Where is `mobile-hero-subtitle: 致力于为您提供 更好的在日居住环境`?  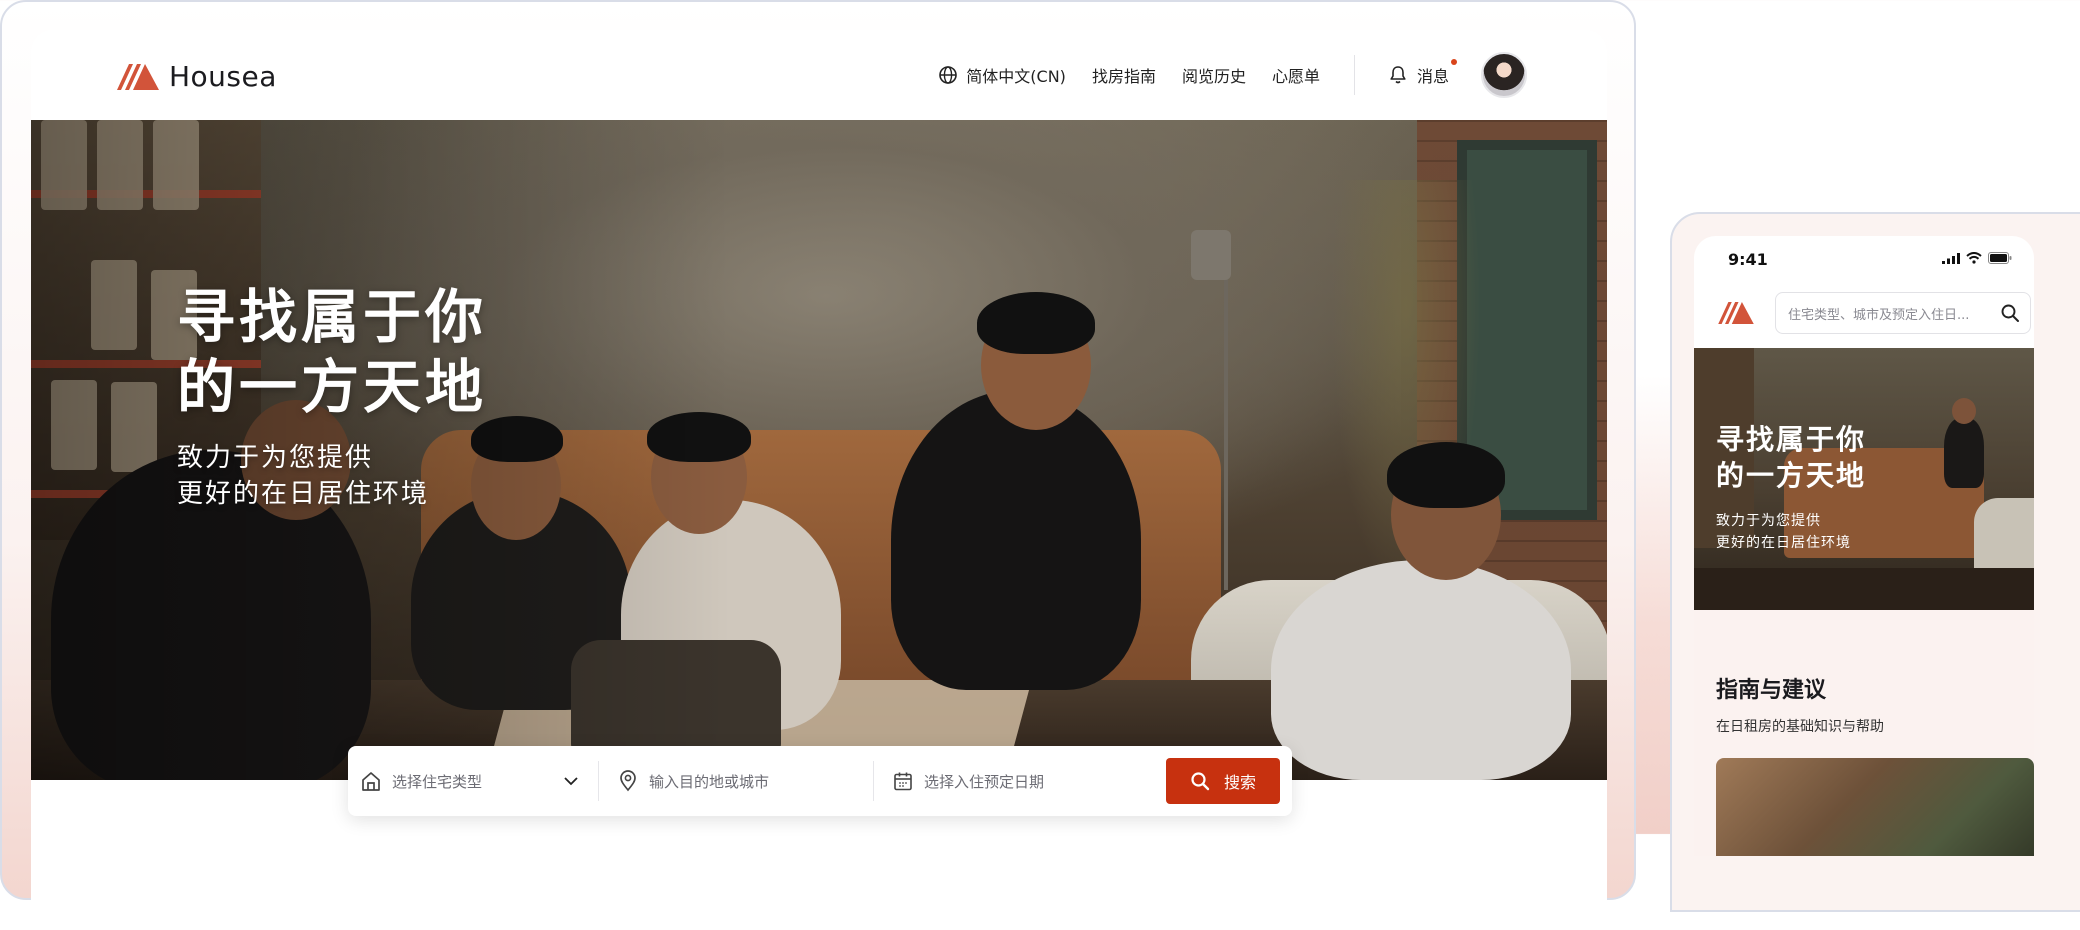
mobile-hero-subtitle: 致力于为您提供 更好的在日居住环境 is located at coordinates (1783, 532).